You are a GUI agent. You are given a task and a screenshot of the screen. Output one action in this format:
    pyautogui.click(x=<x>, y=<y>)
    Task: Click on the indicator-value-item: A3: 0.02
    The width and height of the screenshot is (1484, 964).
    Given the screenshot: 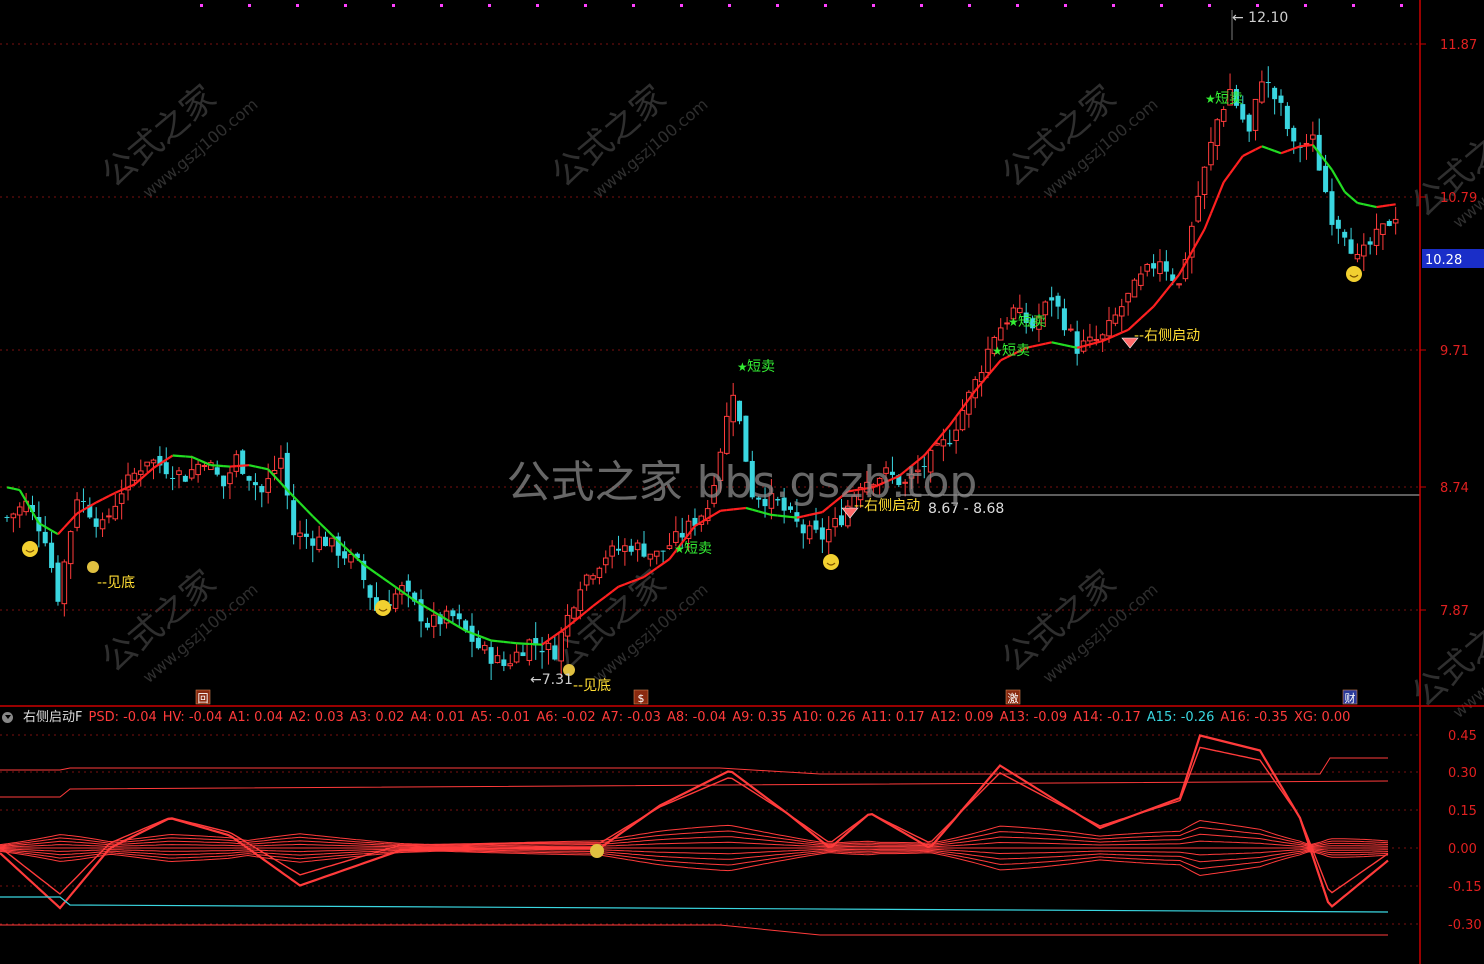 What is the action you would take?
    pyautogui.click(x=377, y=717)
    